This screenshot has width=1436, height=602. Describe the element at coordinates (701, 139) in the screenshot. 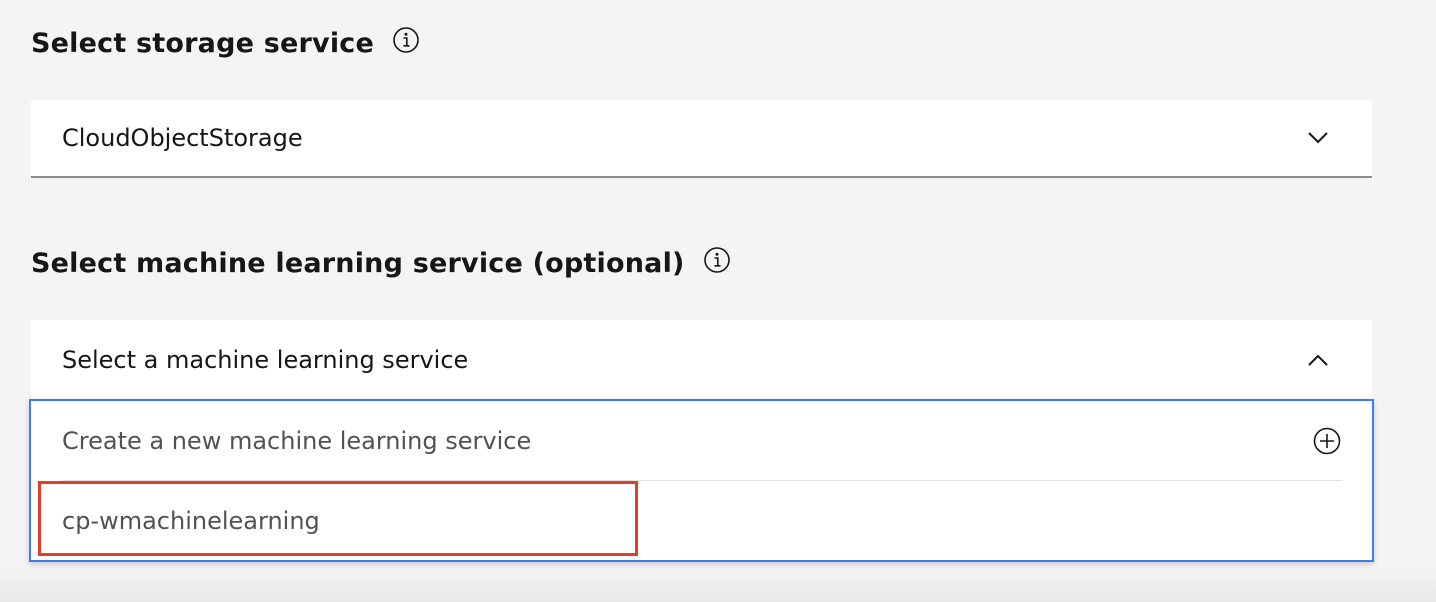

I see `storage-service-dropdown: CloudObjectStorage` at that location.